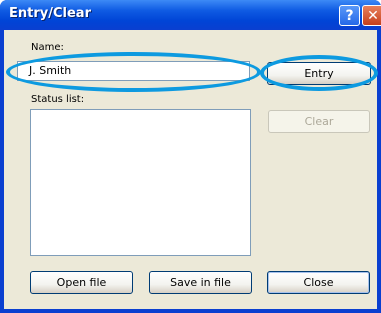  Describe the element at coordinates (50, 13) in the screenshot. I see `window-title: Entry/Clear` at that location.